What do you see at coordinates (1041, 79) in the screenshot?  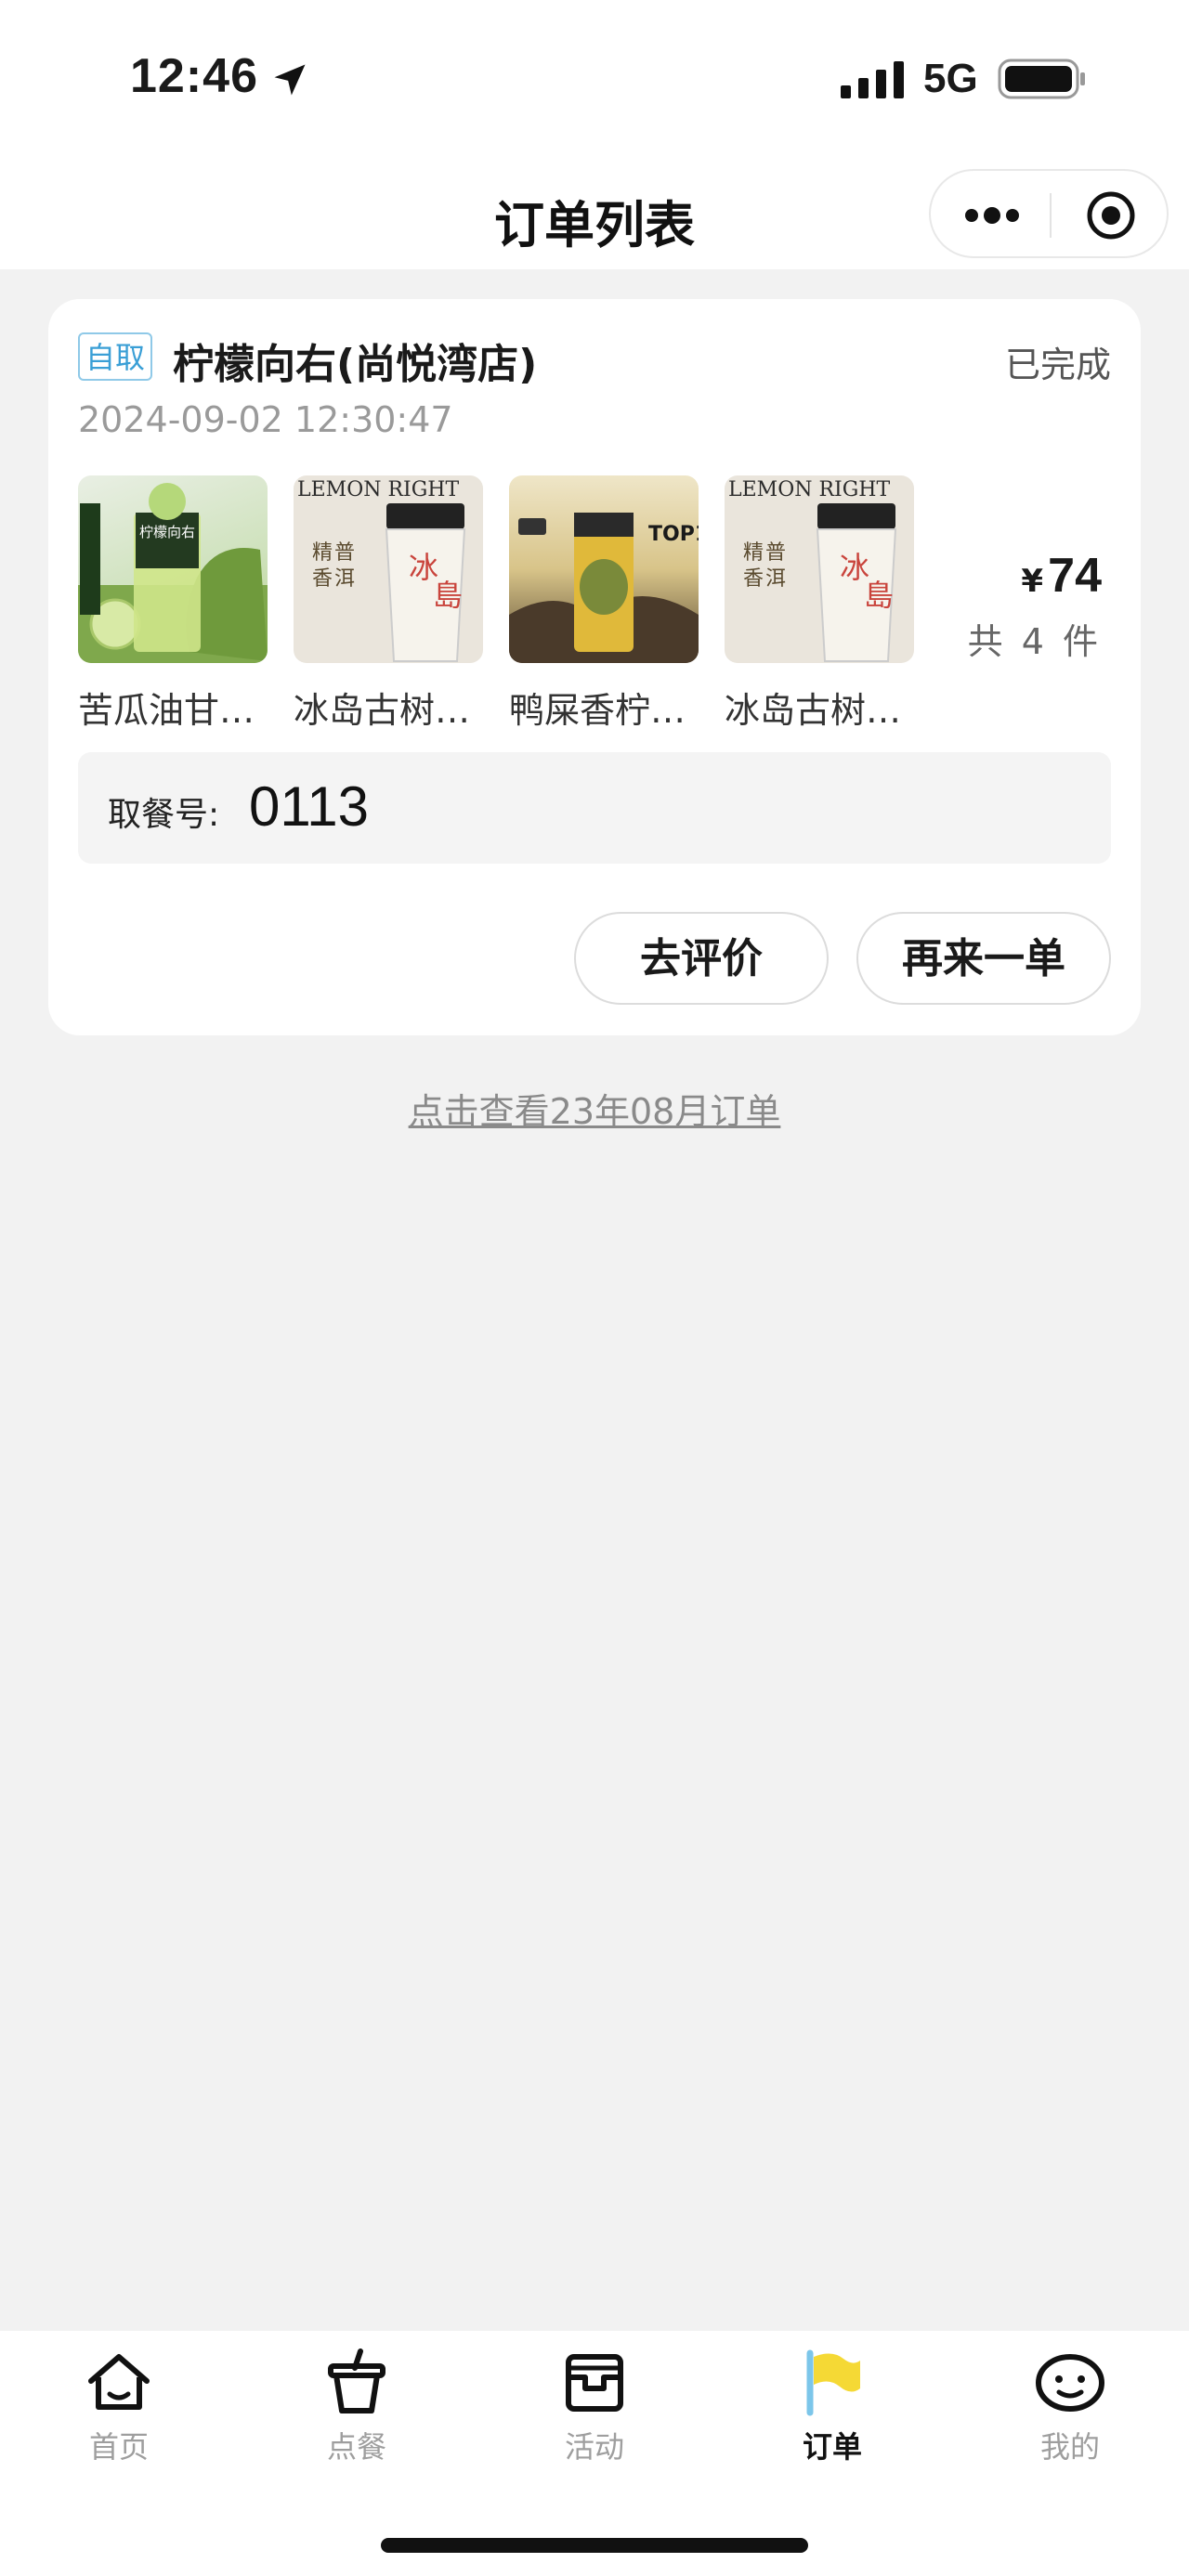 I see `battery-icon` at bounding box center [1041, 79].